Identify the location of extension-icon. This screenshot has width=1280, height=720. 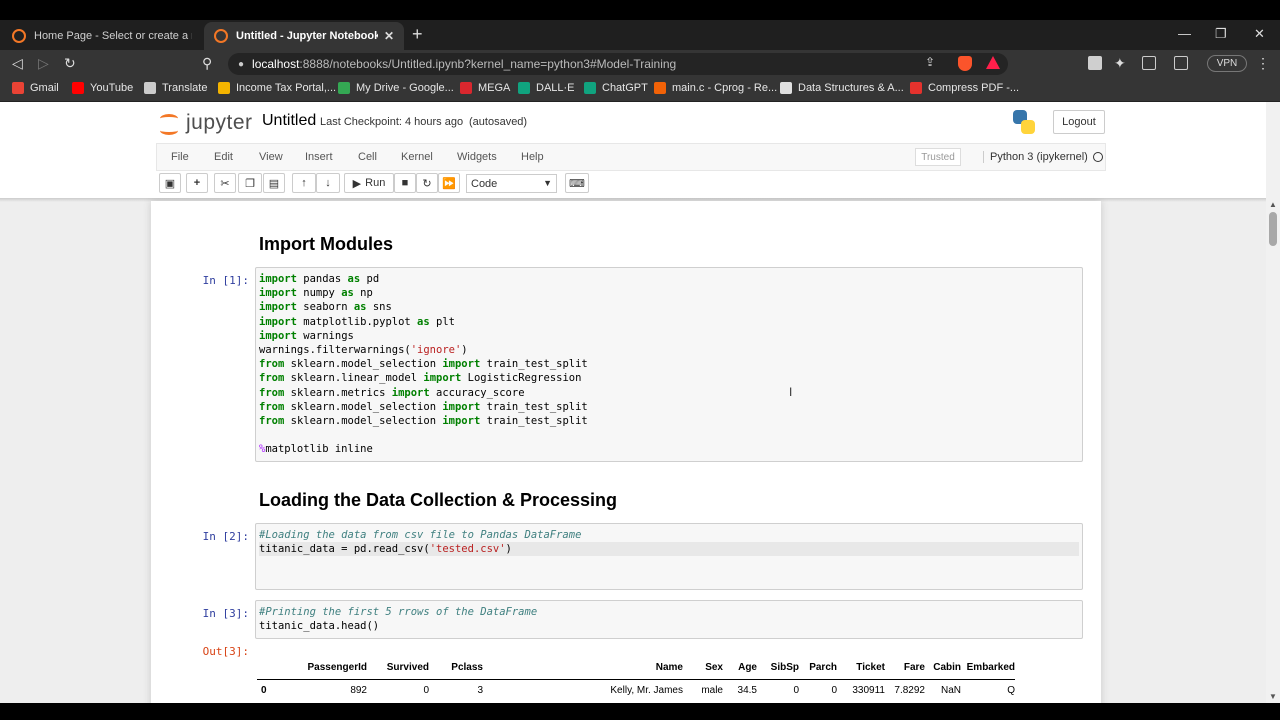
(1095, 63).